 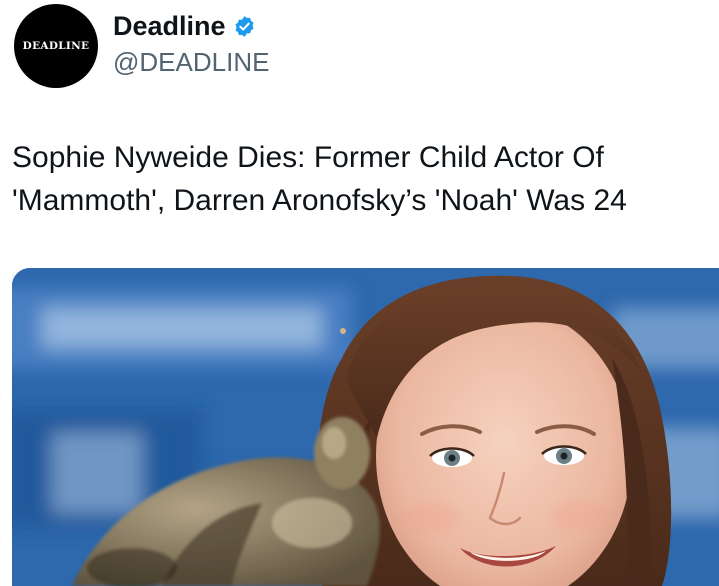 I want to click on author-name-row: Deadline, so click(x=184, y=26).